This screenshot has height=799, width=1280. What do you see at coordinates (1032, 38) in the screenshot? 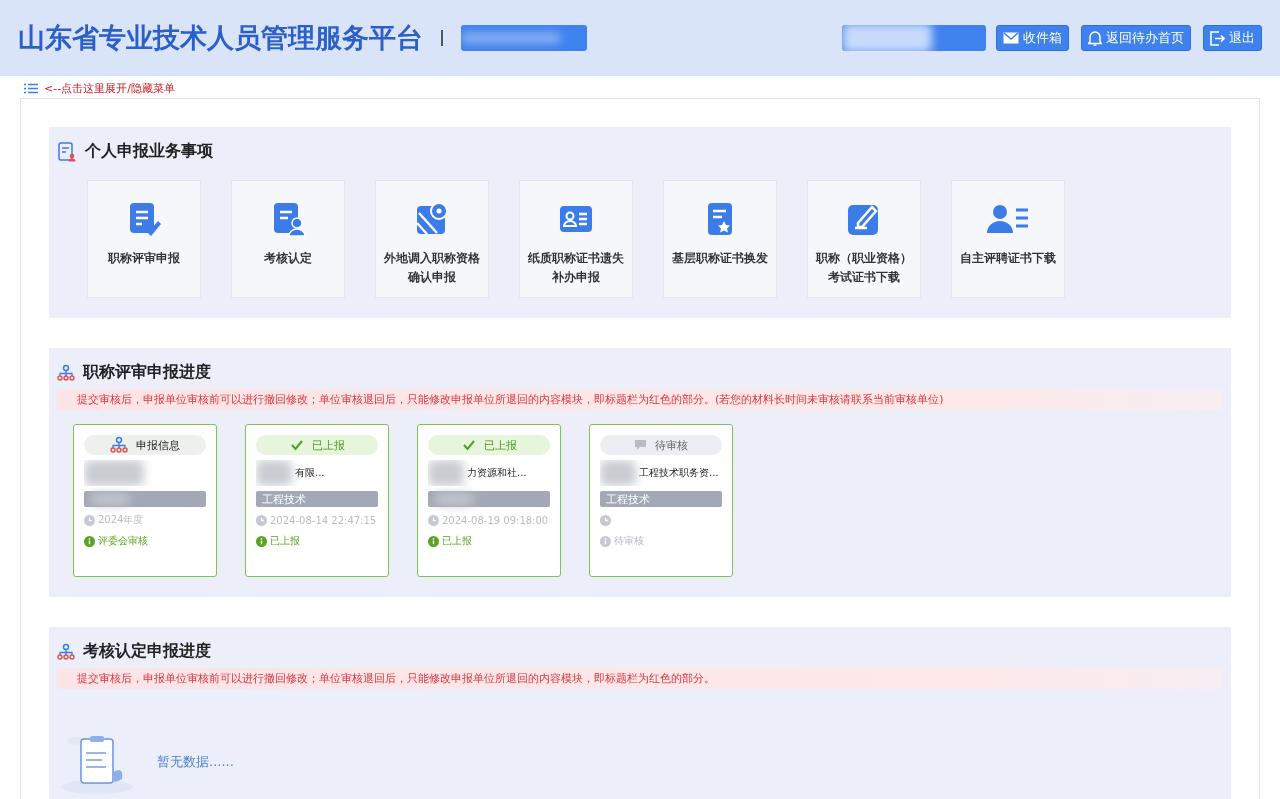
I see `header-button: 收件箱` at bounding box center [1032, 38].